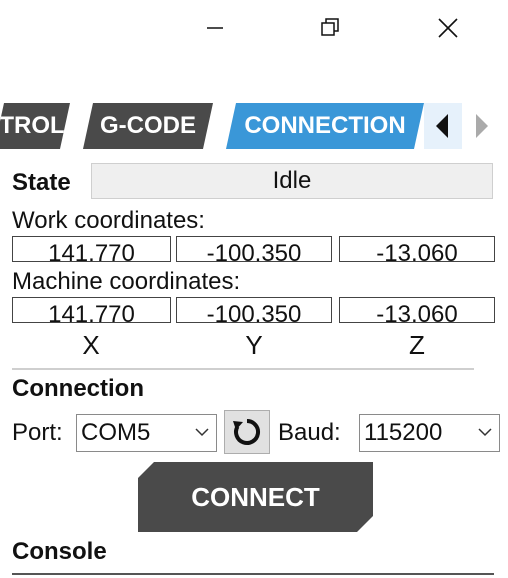 The image size is (508, 578). What do you see at coordinates (417, 345) in the screenshot?
I see `axis-label-z: Z` at bounding box center [417, 345].